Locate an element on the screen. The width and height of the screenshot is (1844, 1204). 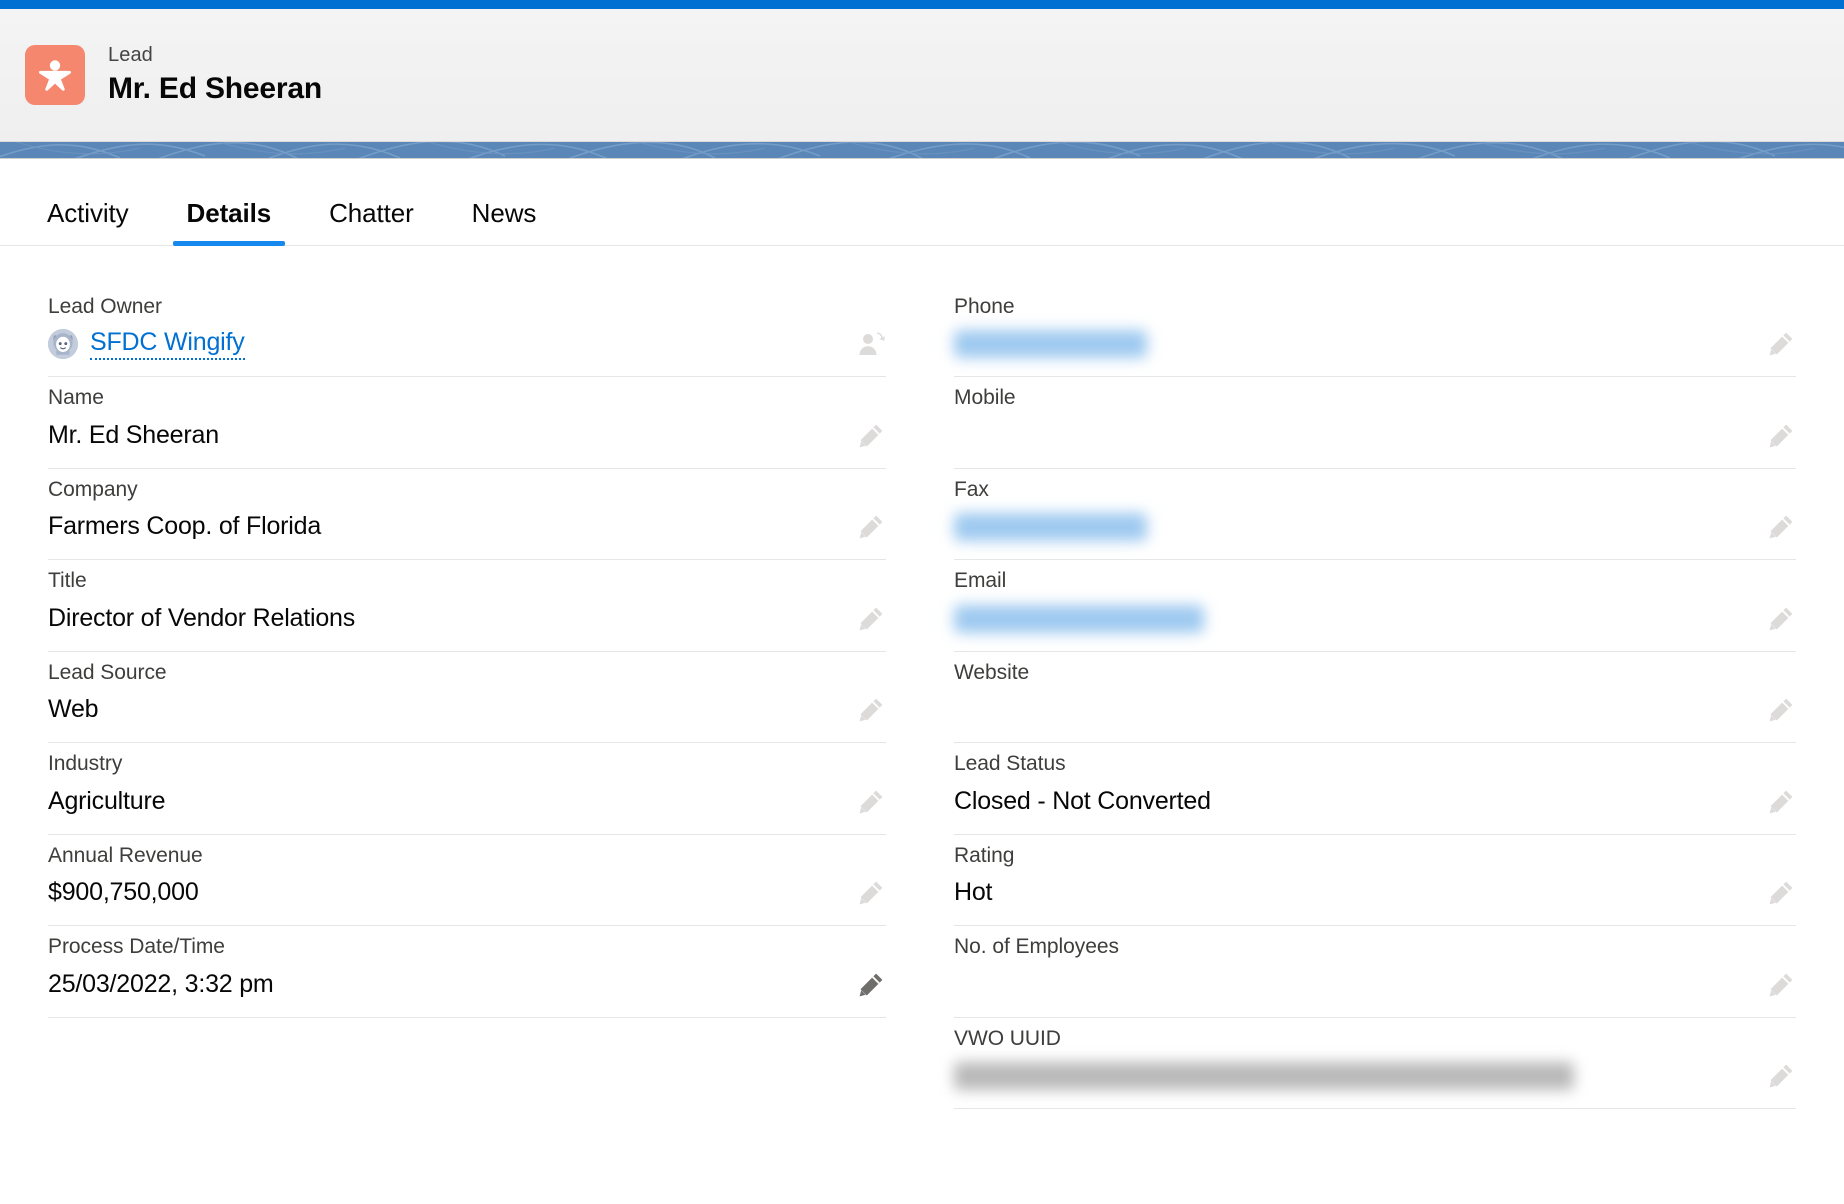
field-value: 25/03/2022, 3:32 pm is located at coordinates (161, 983).